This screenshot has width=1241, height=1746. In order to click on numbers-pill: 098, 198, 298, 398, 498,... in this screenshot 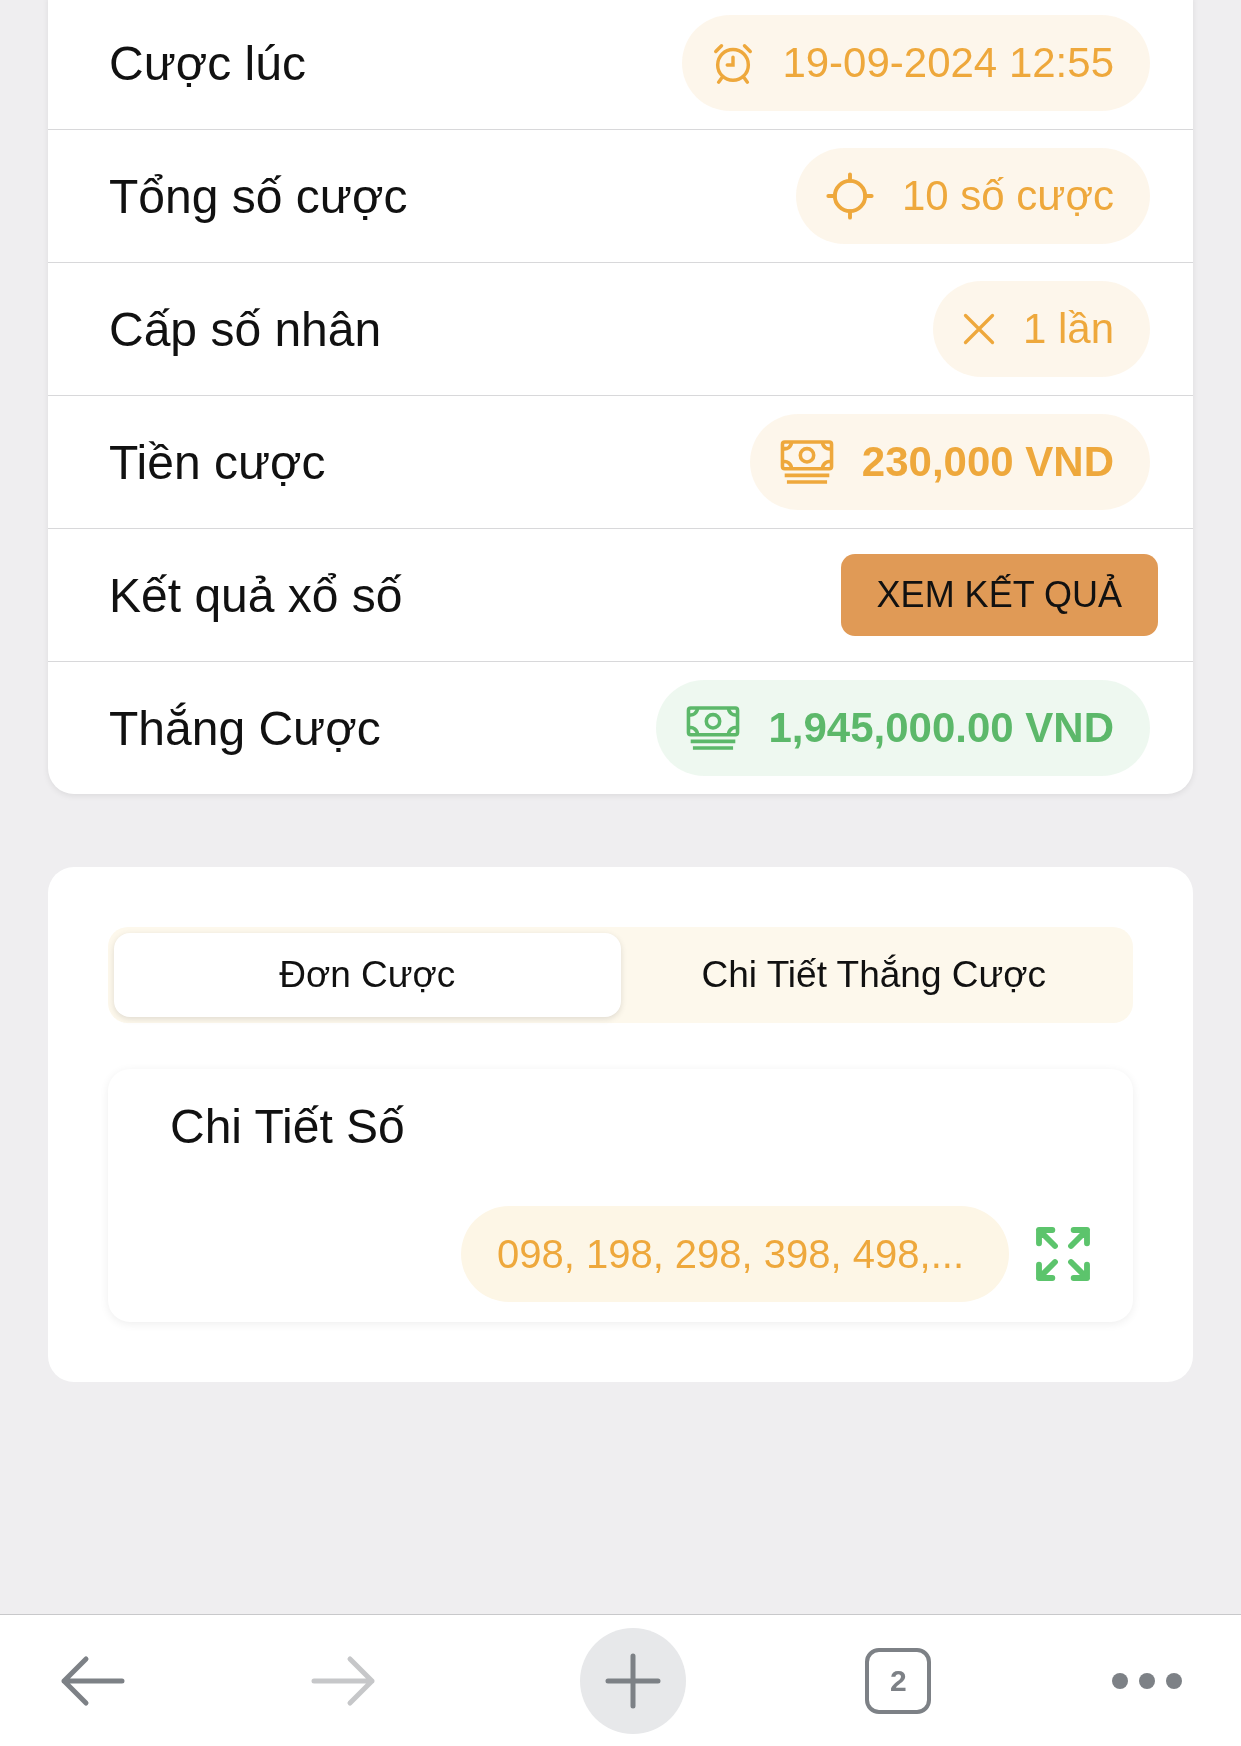, I will do `click(734, 1254)`.